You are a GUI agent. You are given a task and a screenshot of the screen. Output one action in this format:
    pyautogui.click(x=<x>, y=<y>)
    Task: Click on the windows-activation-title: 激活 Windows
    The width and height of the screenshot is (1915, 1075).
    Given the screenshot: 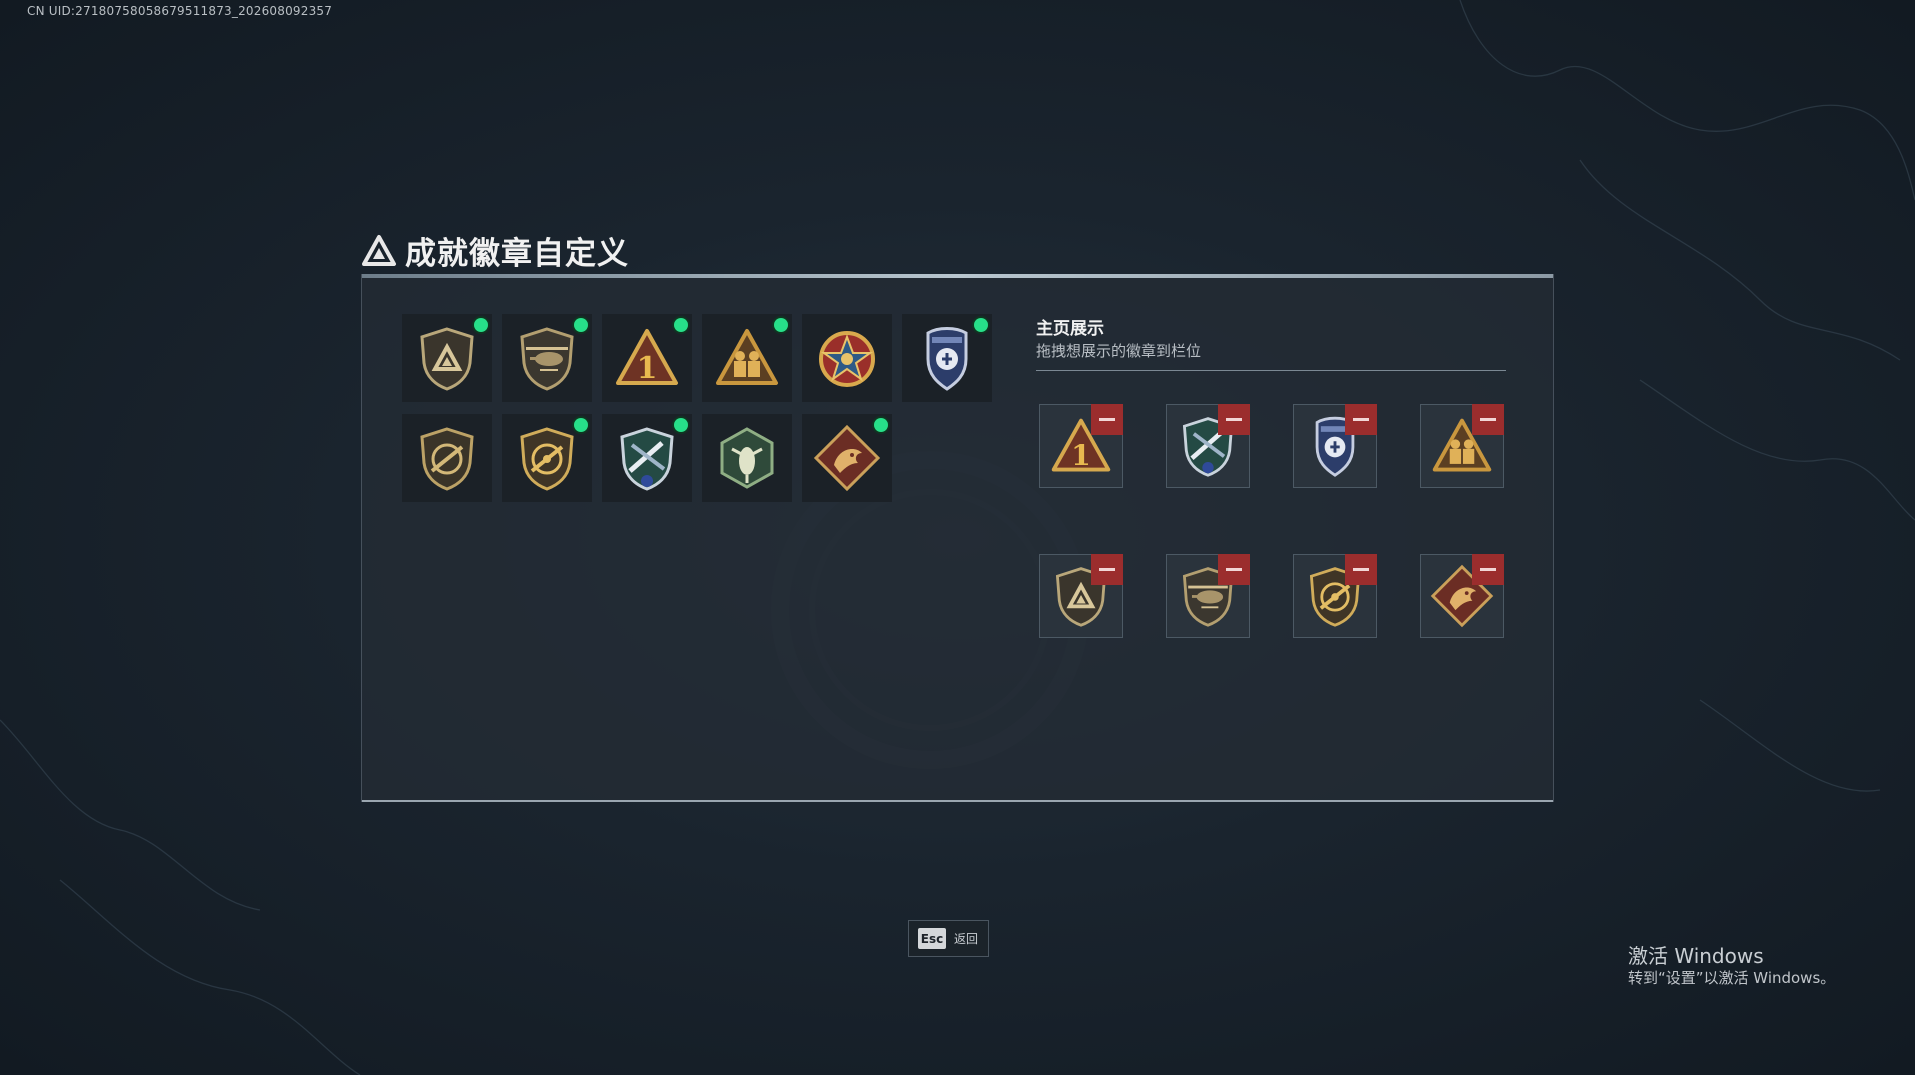 What is the action you would take?
    pyautogui.click(x=1696, y=956)
    